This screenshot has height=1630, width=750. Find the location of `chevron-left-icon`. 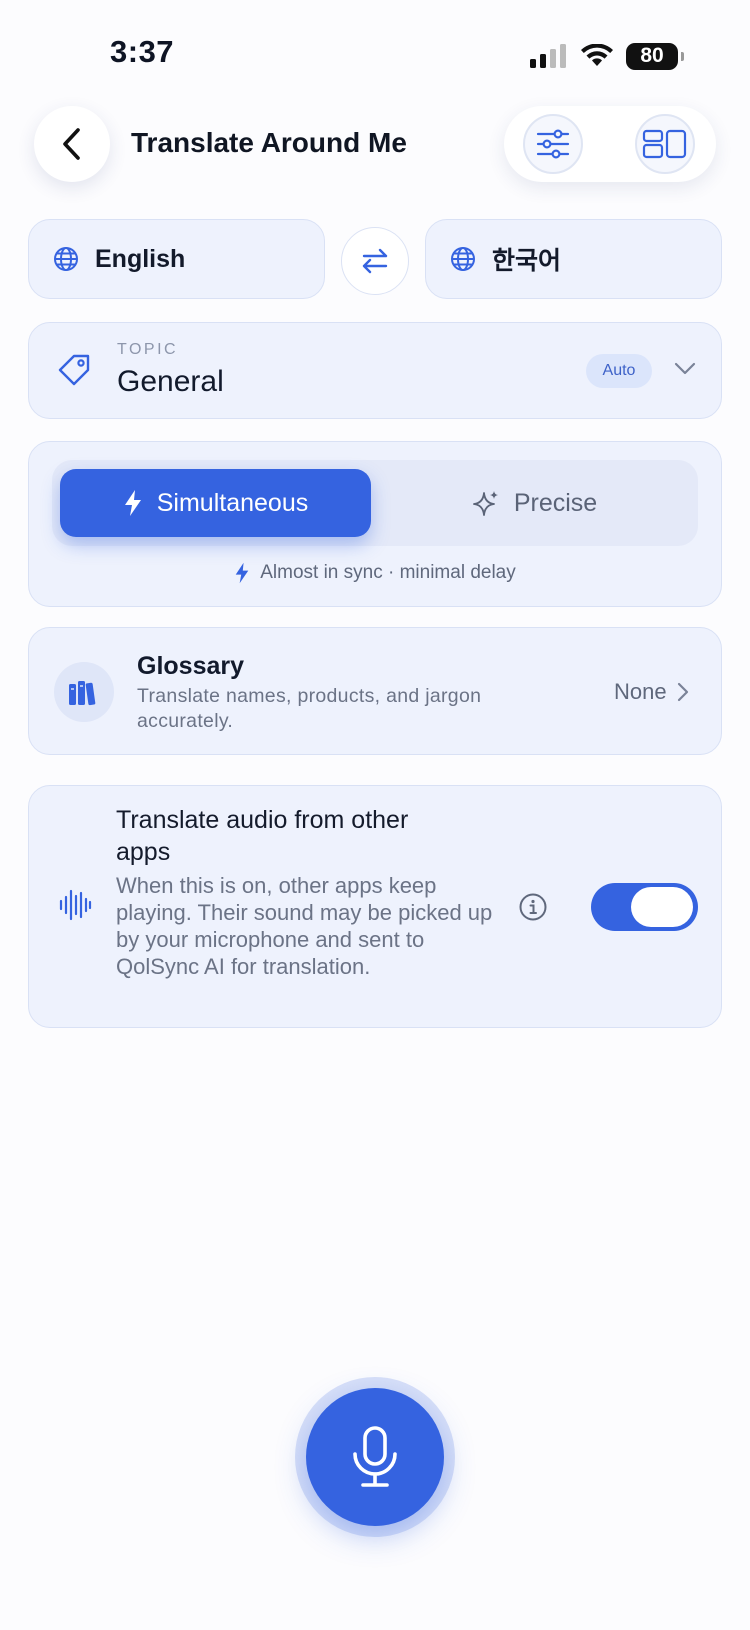

chevron-left-icon is located at coordinates (71, 144).